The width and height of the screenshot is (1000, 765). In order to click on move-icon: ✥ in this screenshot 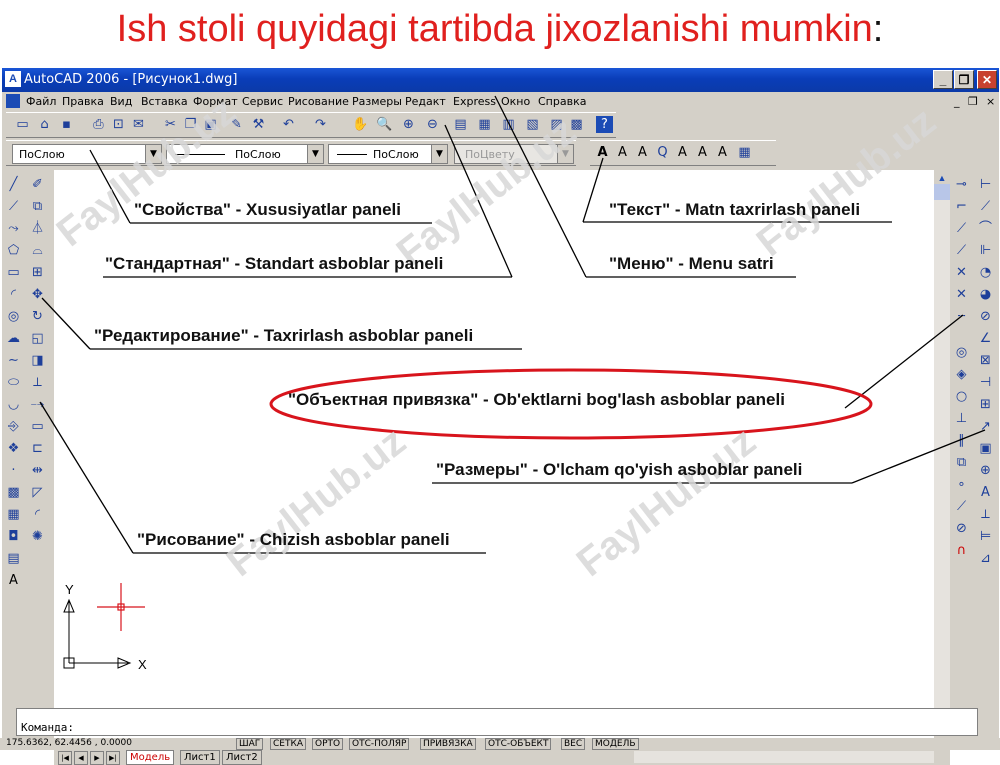, I will do `click(37, 294)`.